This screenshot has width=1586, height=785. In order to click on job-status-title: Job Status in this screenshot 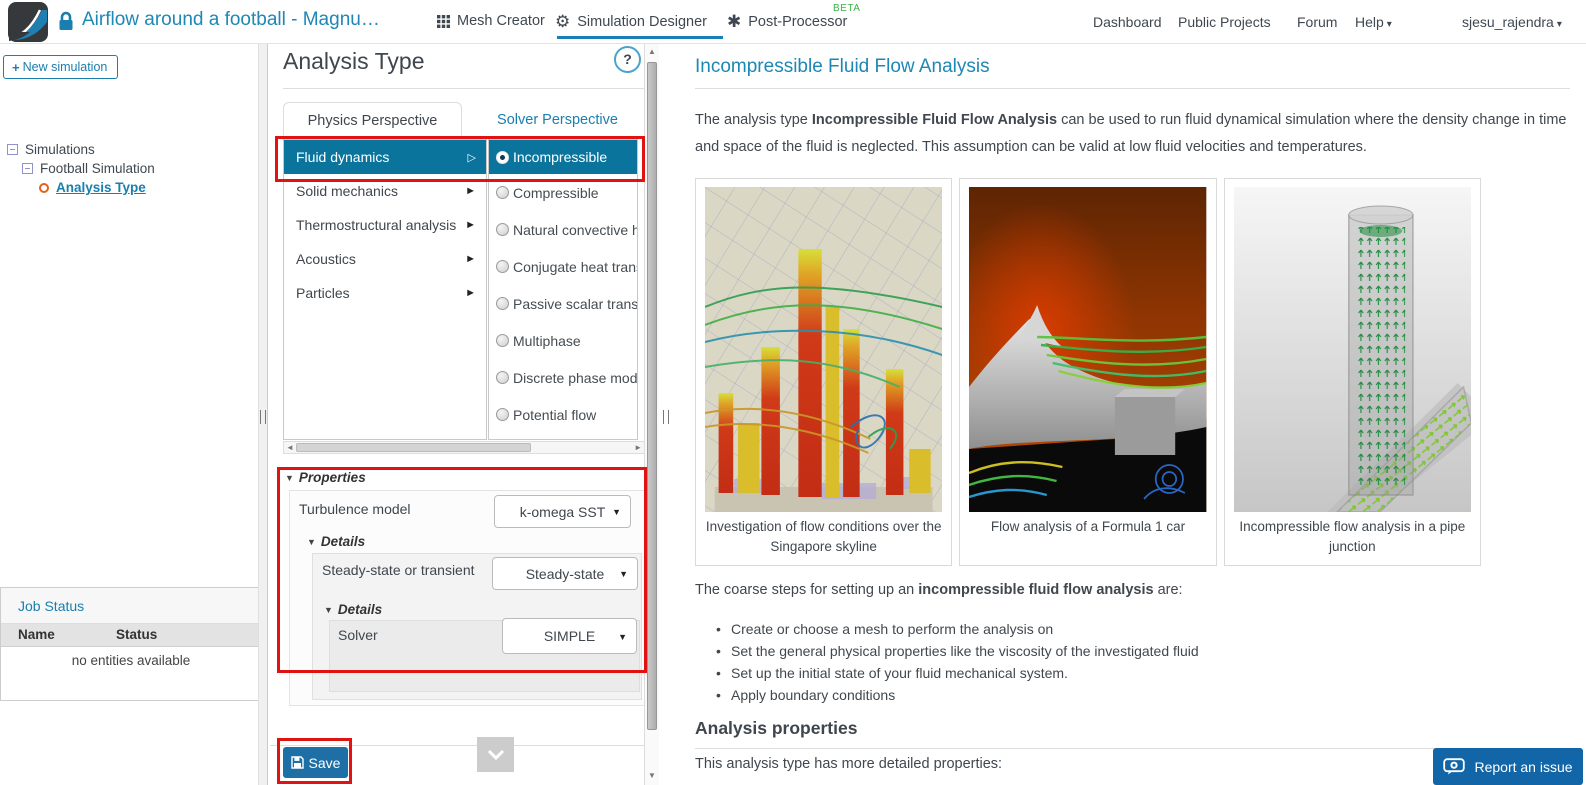, I will do `click(131, 606)`.